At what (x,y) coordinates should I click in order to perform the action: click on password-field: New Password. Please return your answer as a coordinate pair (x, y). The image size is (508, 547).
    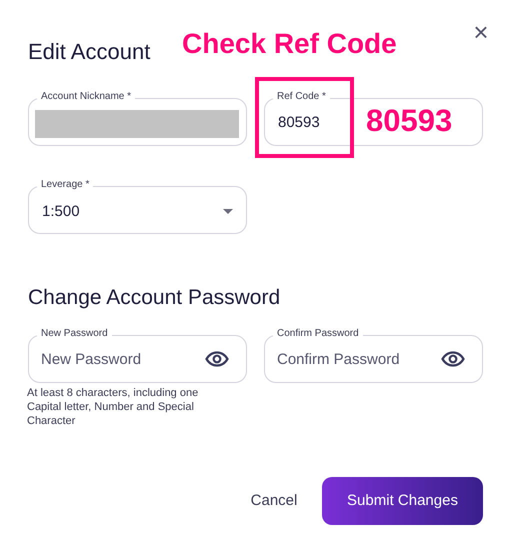
    Looking at the image, I should click on (137, 359).